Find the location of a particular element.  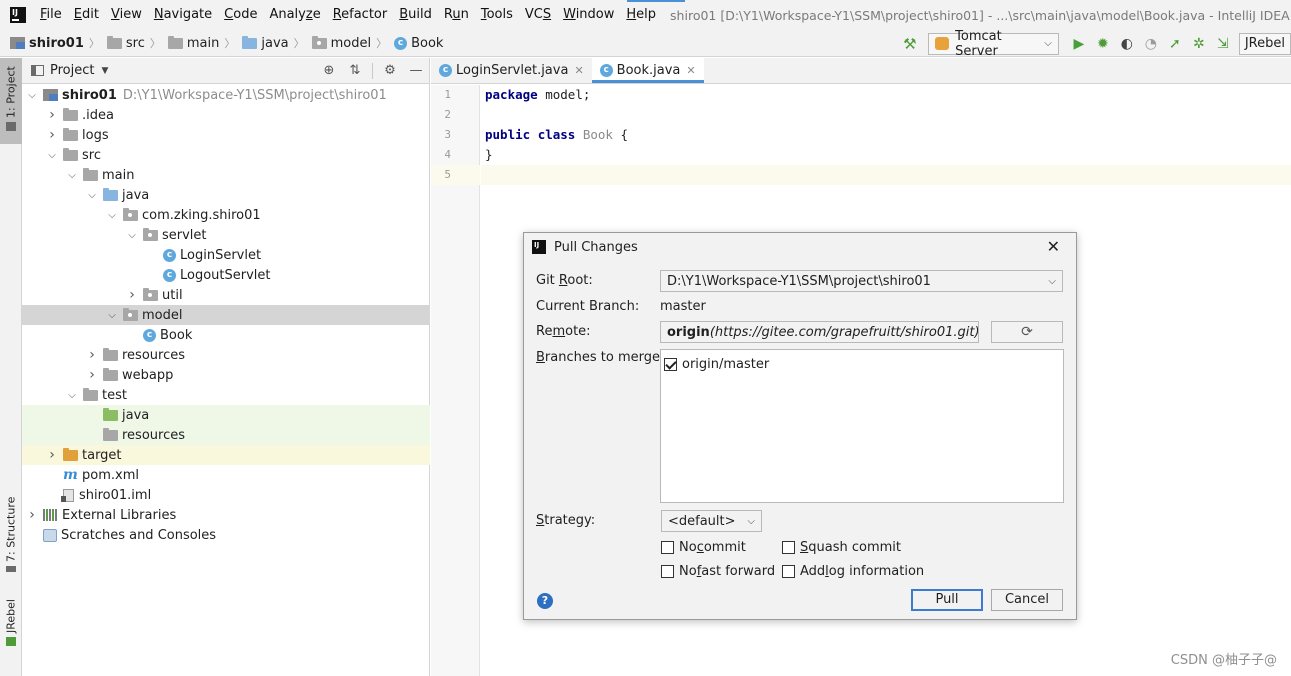

jrebel-button: JRebel is located at coordinates (1264, 43).